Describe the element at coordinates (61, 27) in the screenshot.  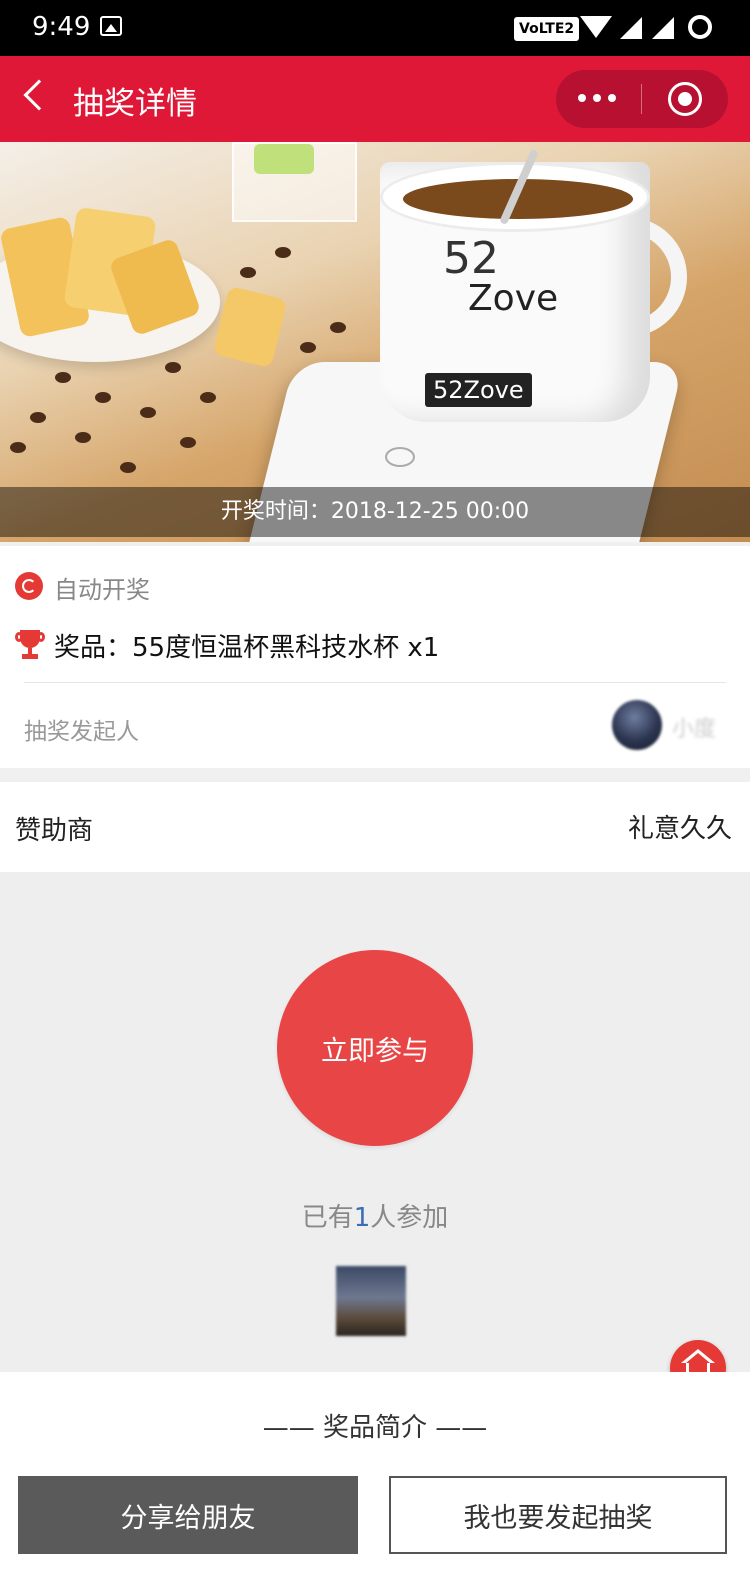
I see `status-time: 9:49` at that location.